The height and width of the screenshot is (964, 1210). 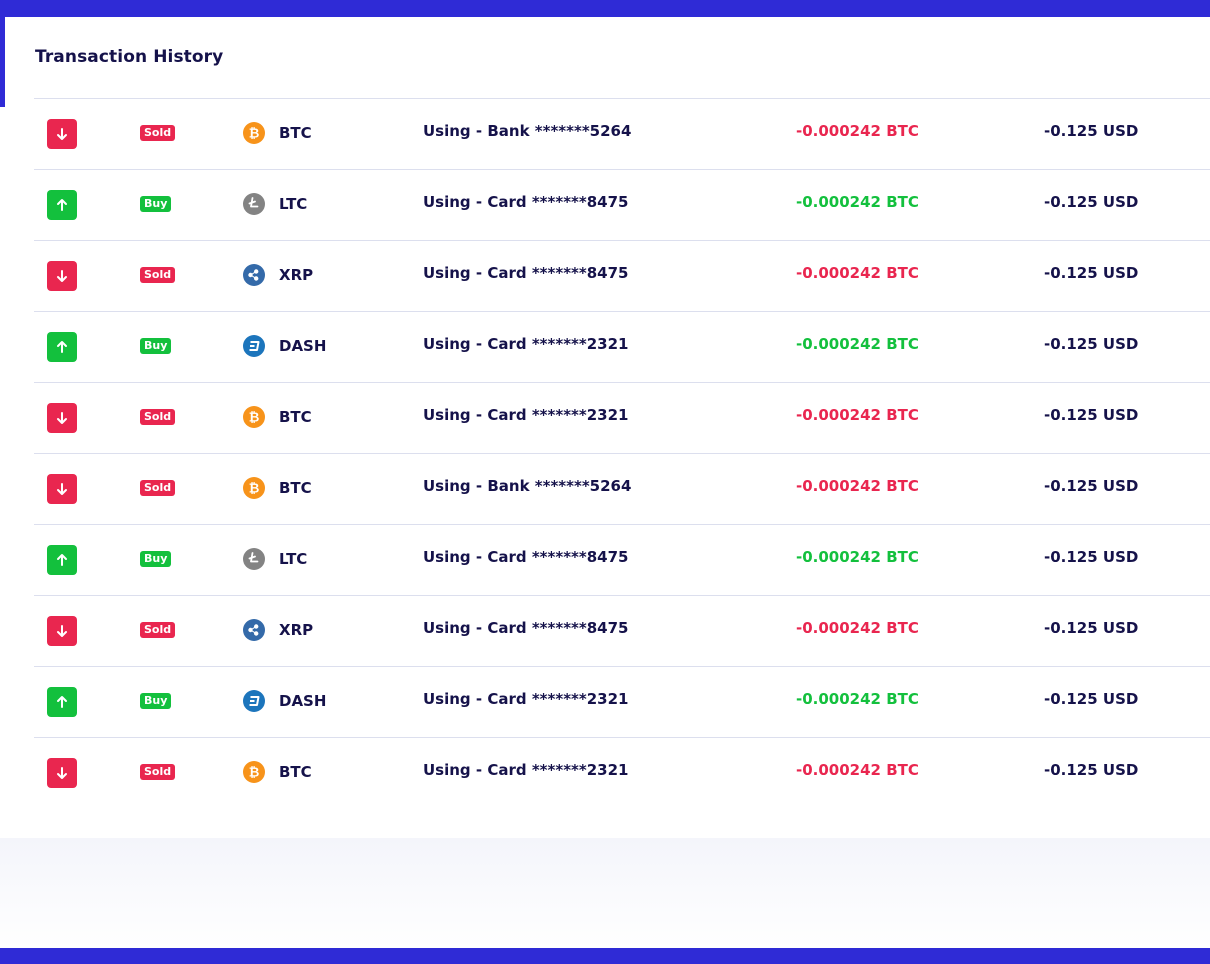 What do you see at coordinates (129, 57) in the screenshot?
I see `card-title: Transaction History` at bounding box center [129, 57].